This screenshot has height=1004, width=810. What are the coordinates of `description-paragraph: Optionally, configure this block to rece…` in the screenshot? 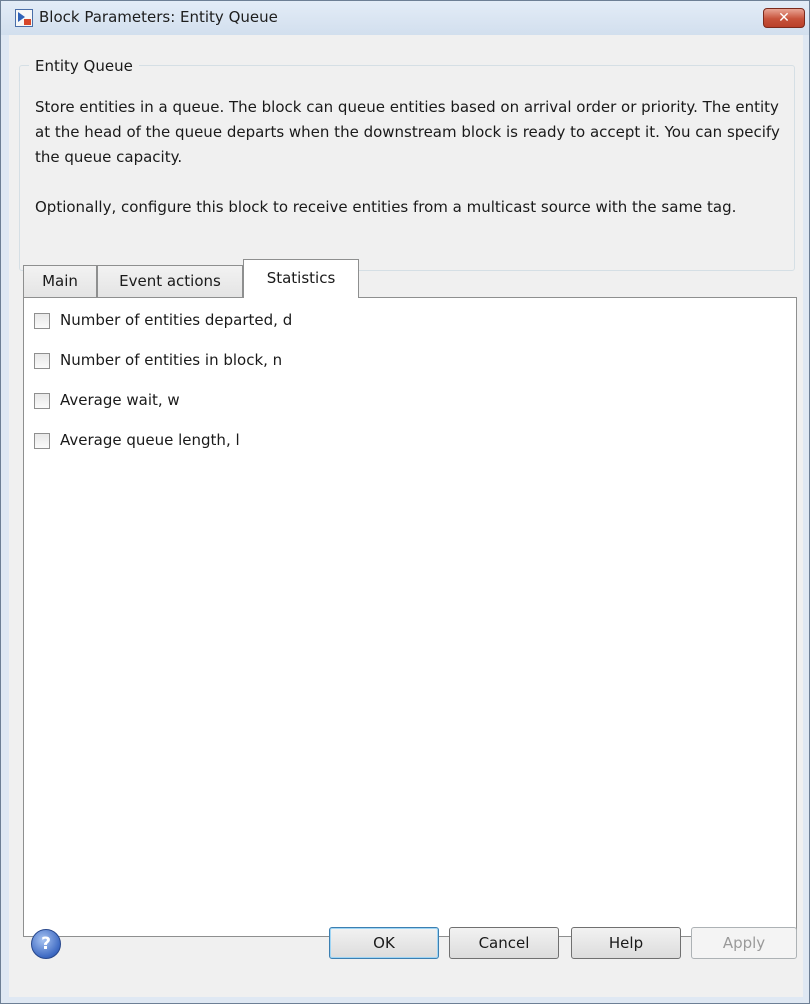 It's located at (386, 207).